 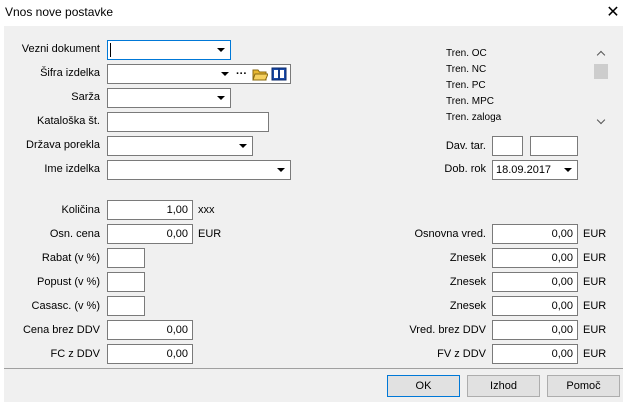 I want to click on label-fv-z-ddv: FV z DDV, so click(x=461, y=354).